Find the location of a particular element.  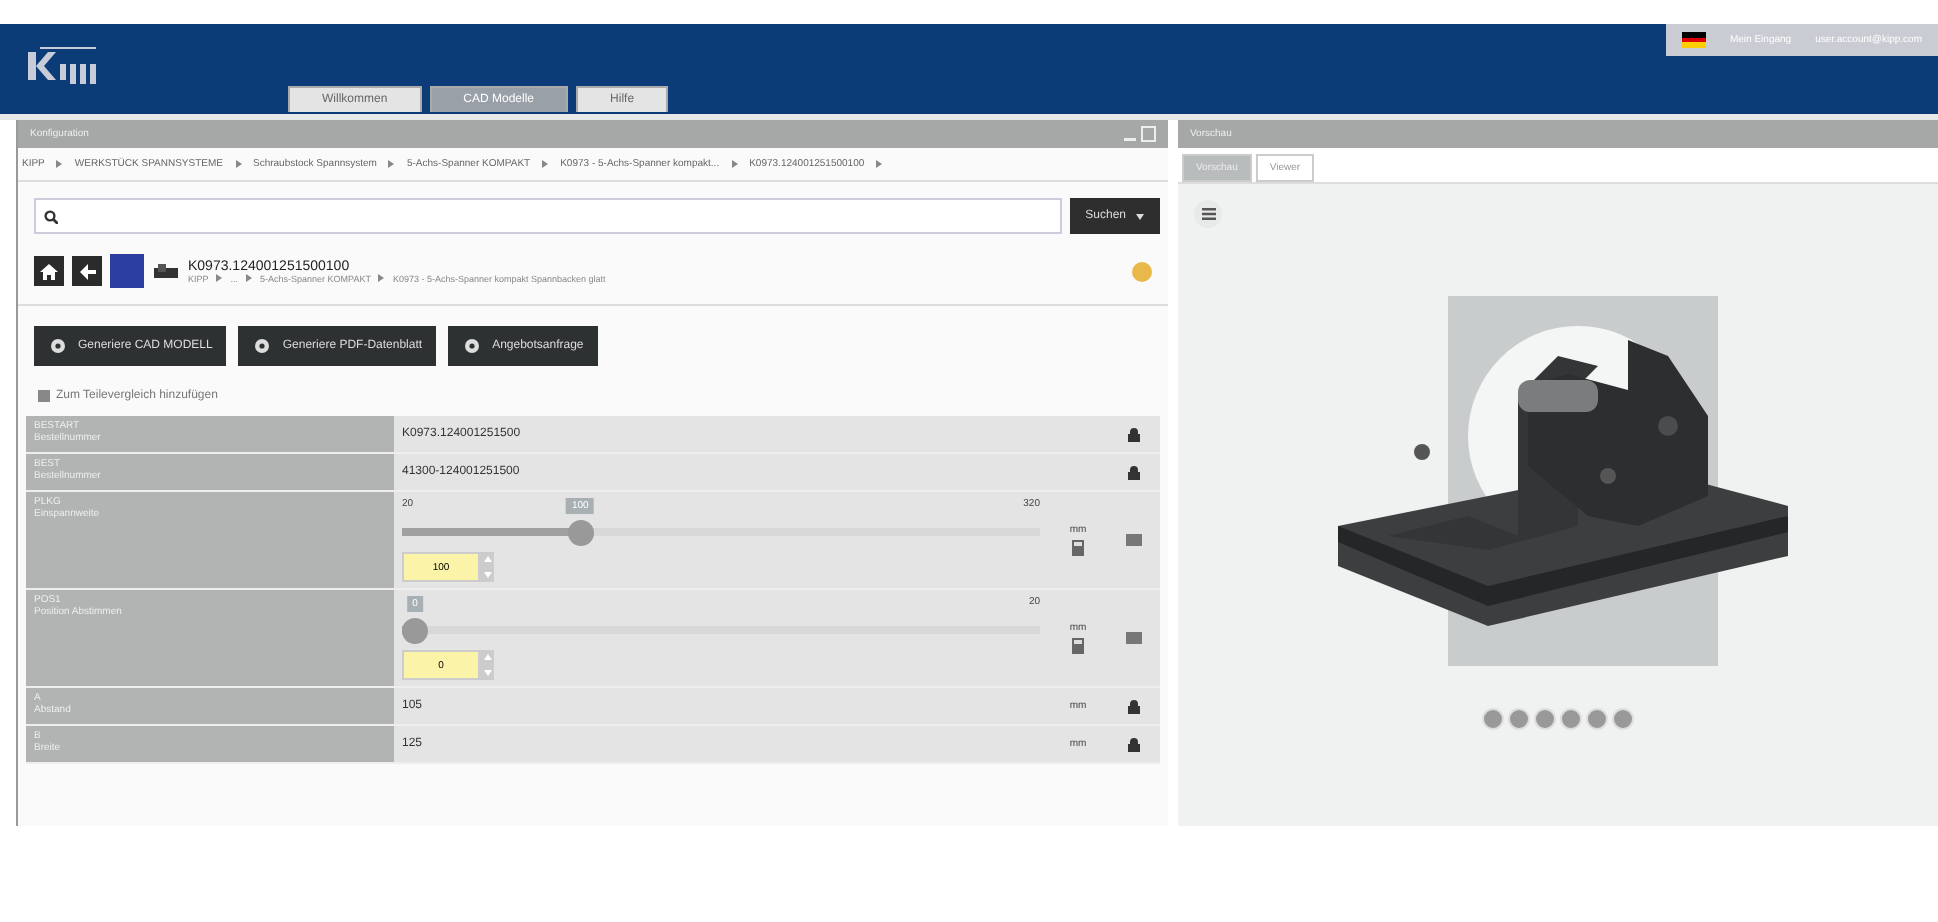

back-button is located at coordinates (87, 271).